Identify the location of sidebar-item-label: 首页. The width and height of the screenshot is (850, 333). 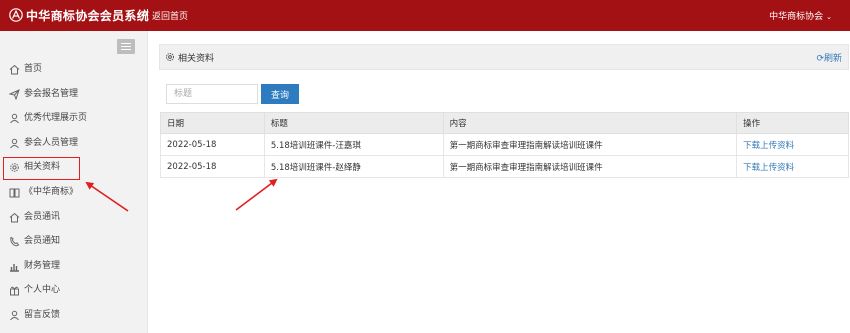
(33, 69).